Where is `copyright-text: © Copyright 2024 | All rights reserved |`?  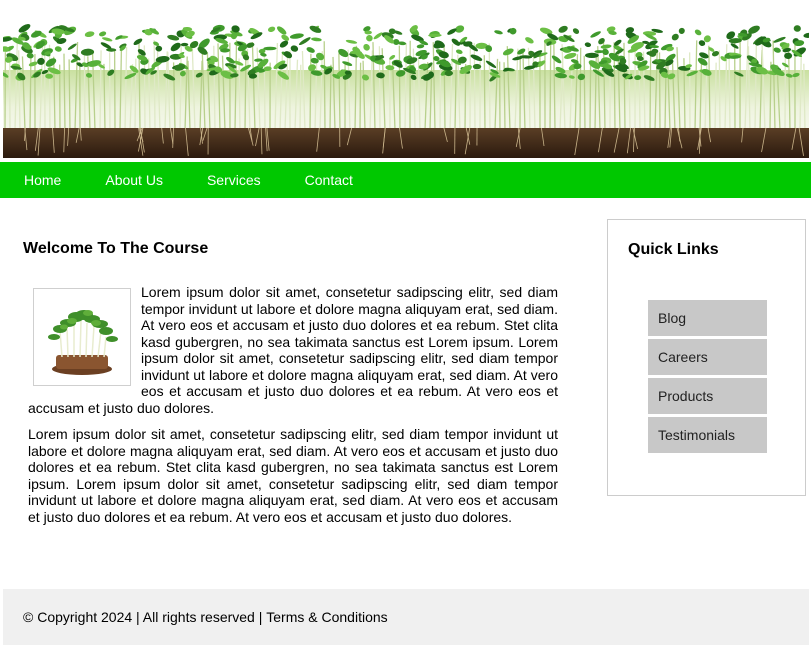 copyright-text: © Copyright 2024 | All rights reserved | is located at coordinates (145, 617).